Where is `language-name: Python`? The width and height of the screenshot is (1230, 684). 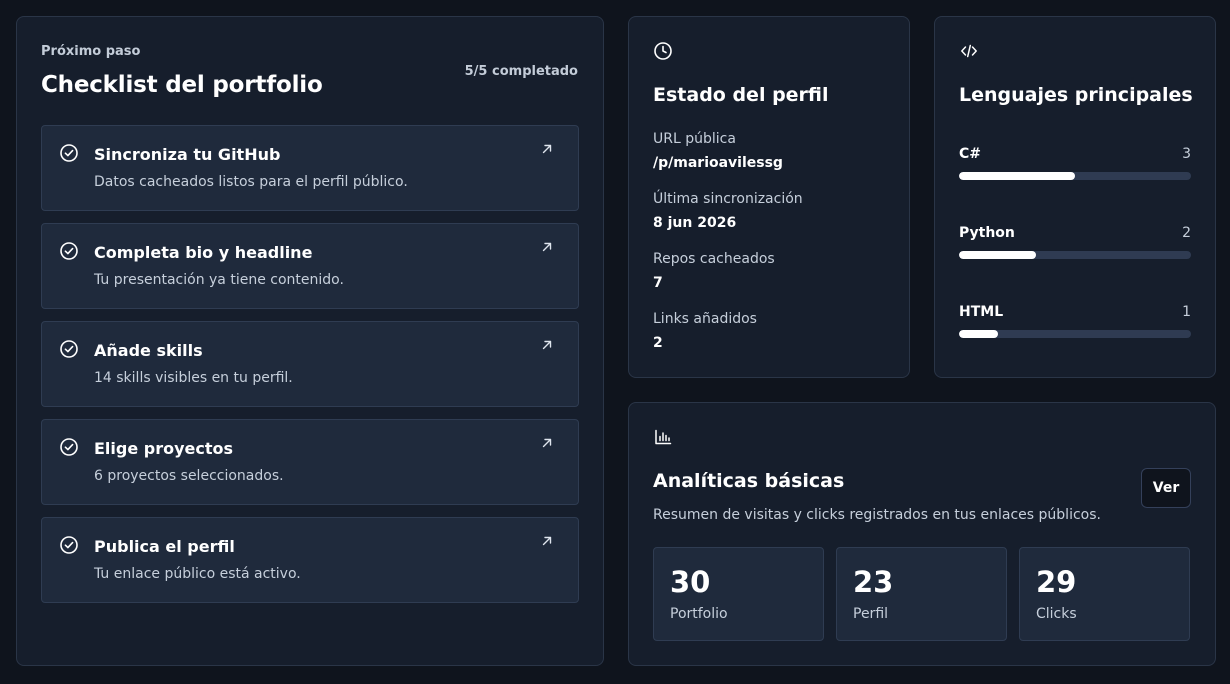 language-name: Python is located at coordinates (987, 233).